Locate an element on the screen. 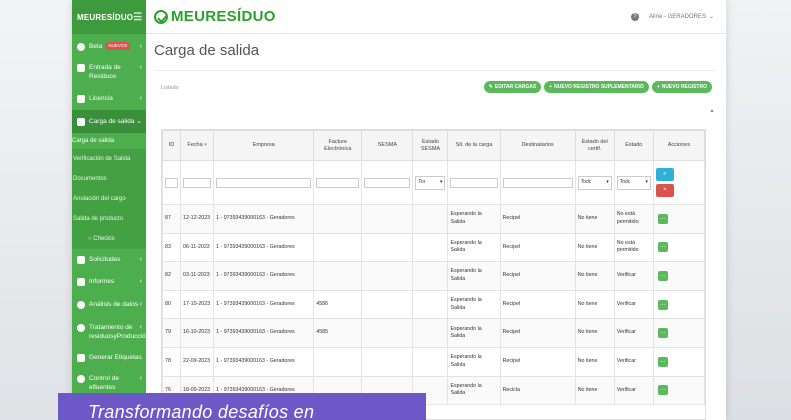 The width and height of the screenshot is (791, 420). cell-fecha: 16-10-2023 is located at coordinates (197, 333).